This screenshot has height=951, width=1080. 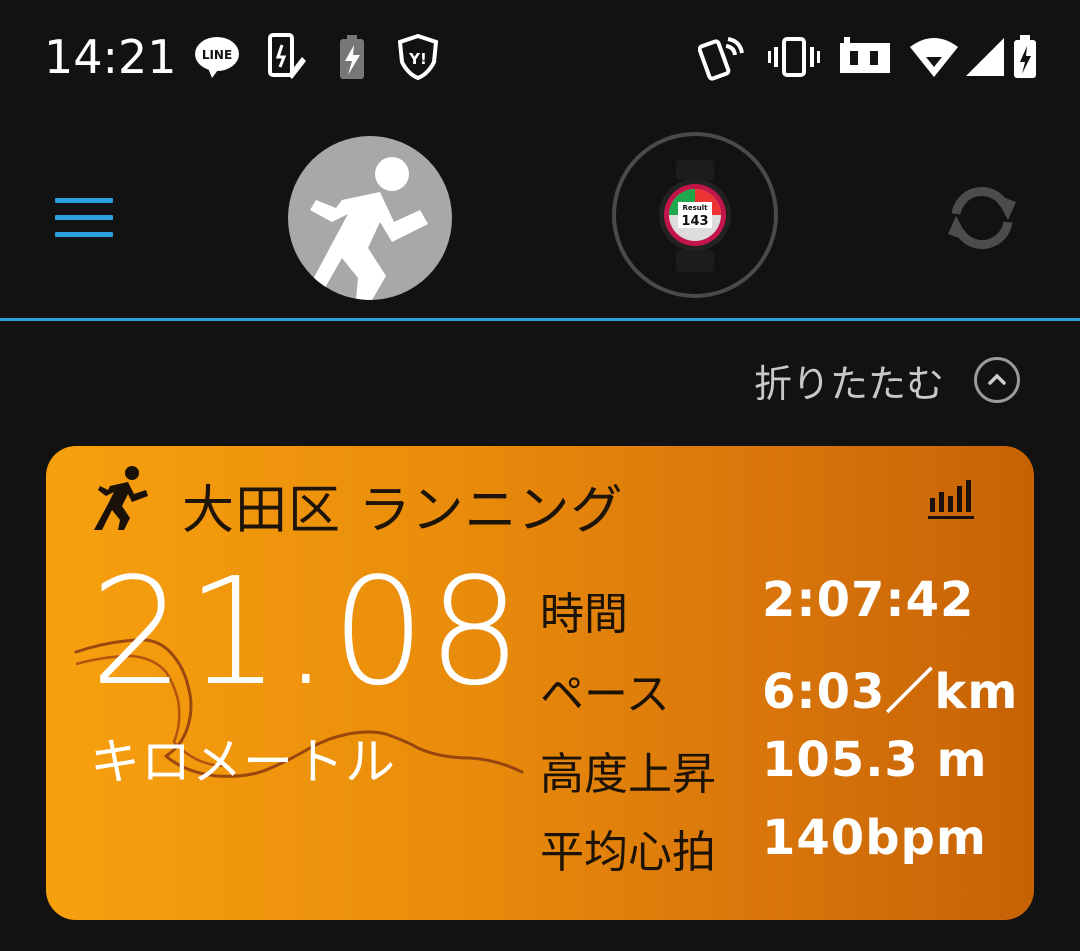 What do you see at coordinates (848, 383) in the screenshot?
I see `collapse-label: 折りたたむ` at bounding box center [848, 383].